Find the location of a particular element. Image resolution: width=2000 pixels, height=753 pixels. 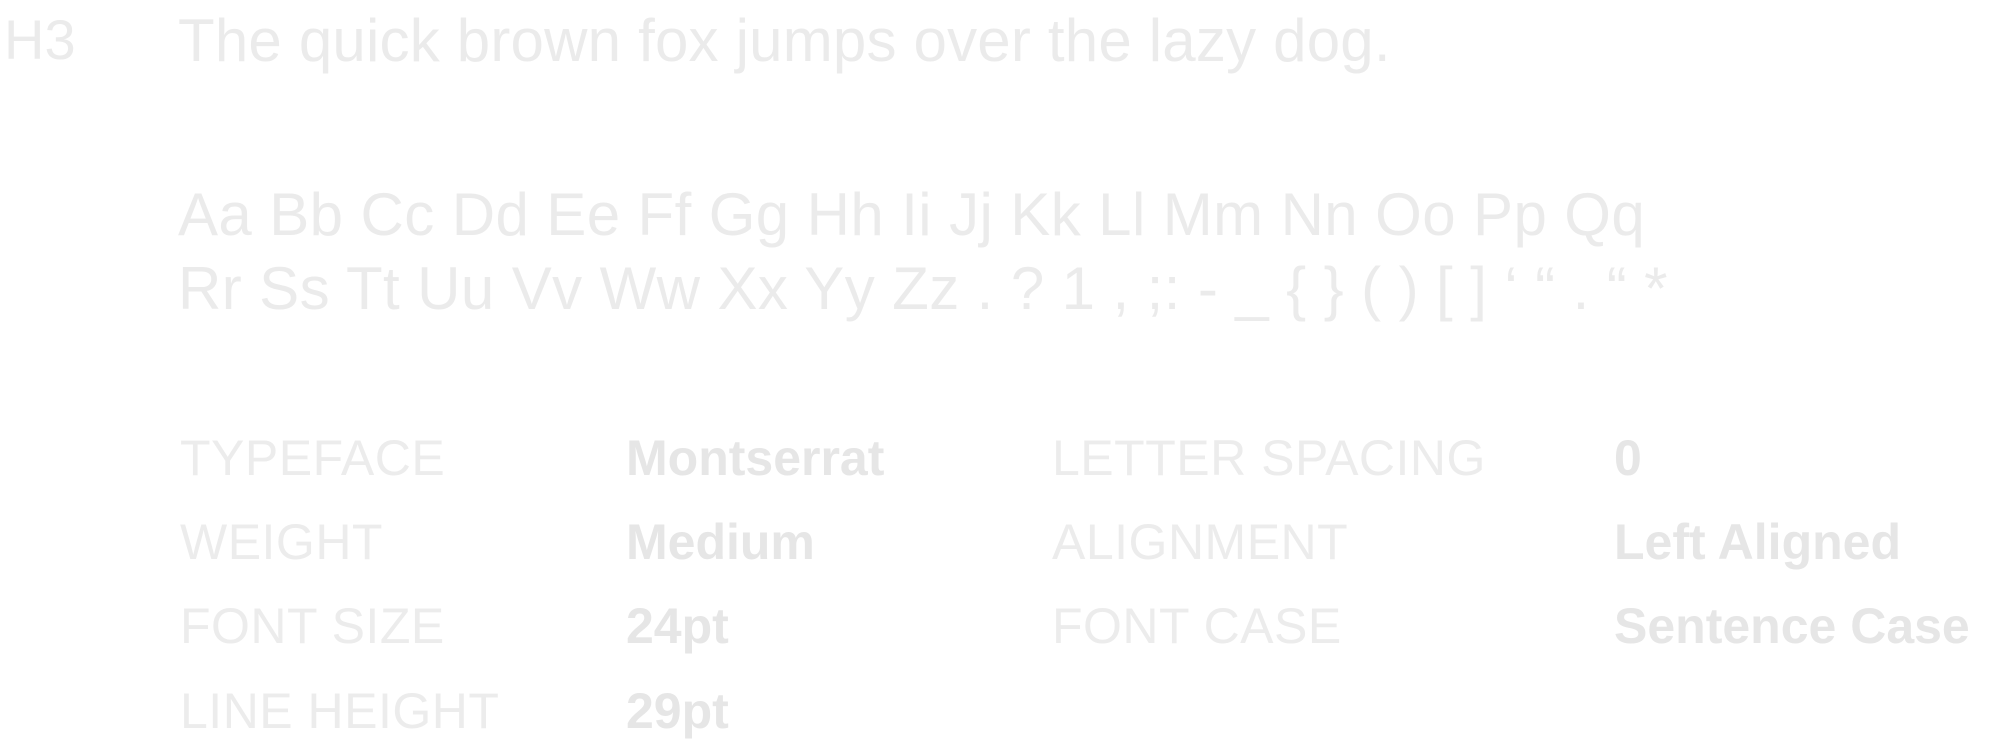

font-case-label: FONT CASE is located at coordinates (1197, 626).